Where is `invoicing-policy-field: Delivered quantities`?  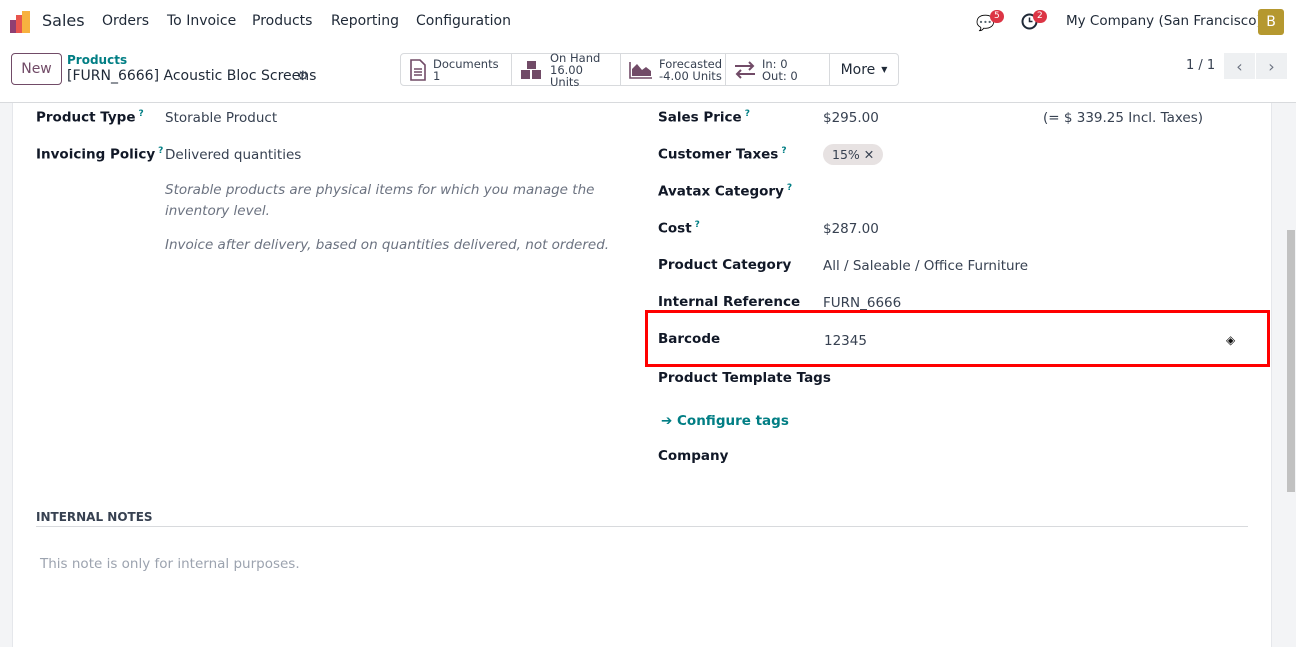
invoicing-policy-field: Delivered quantities is located at coordinates (233, 155).